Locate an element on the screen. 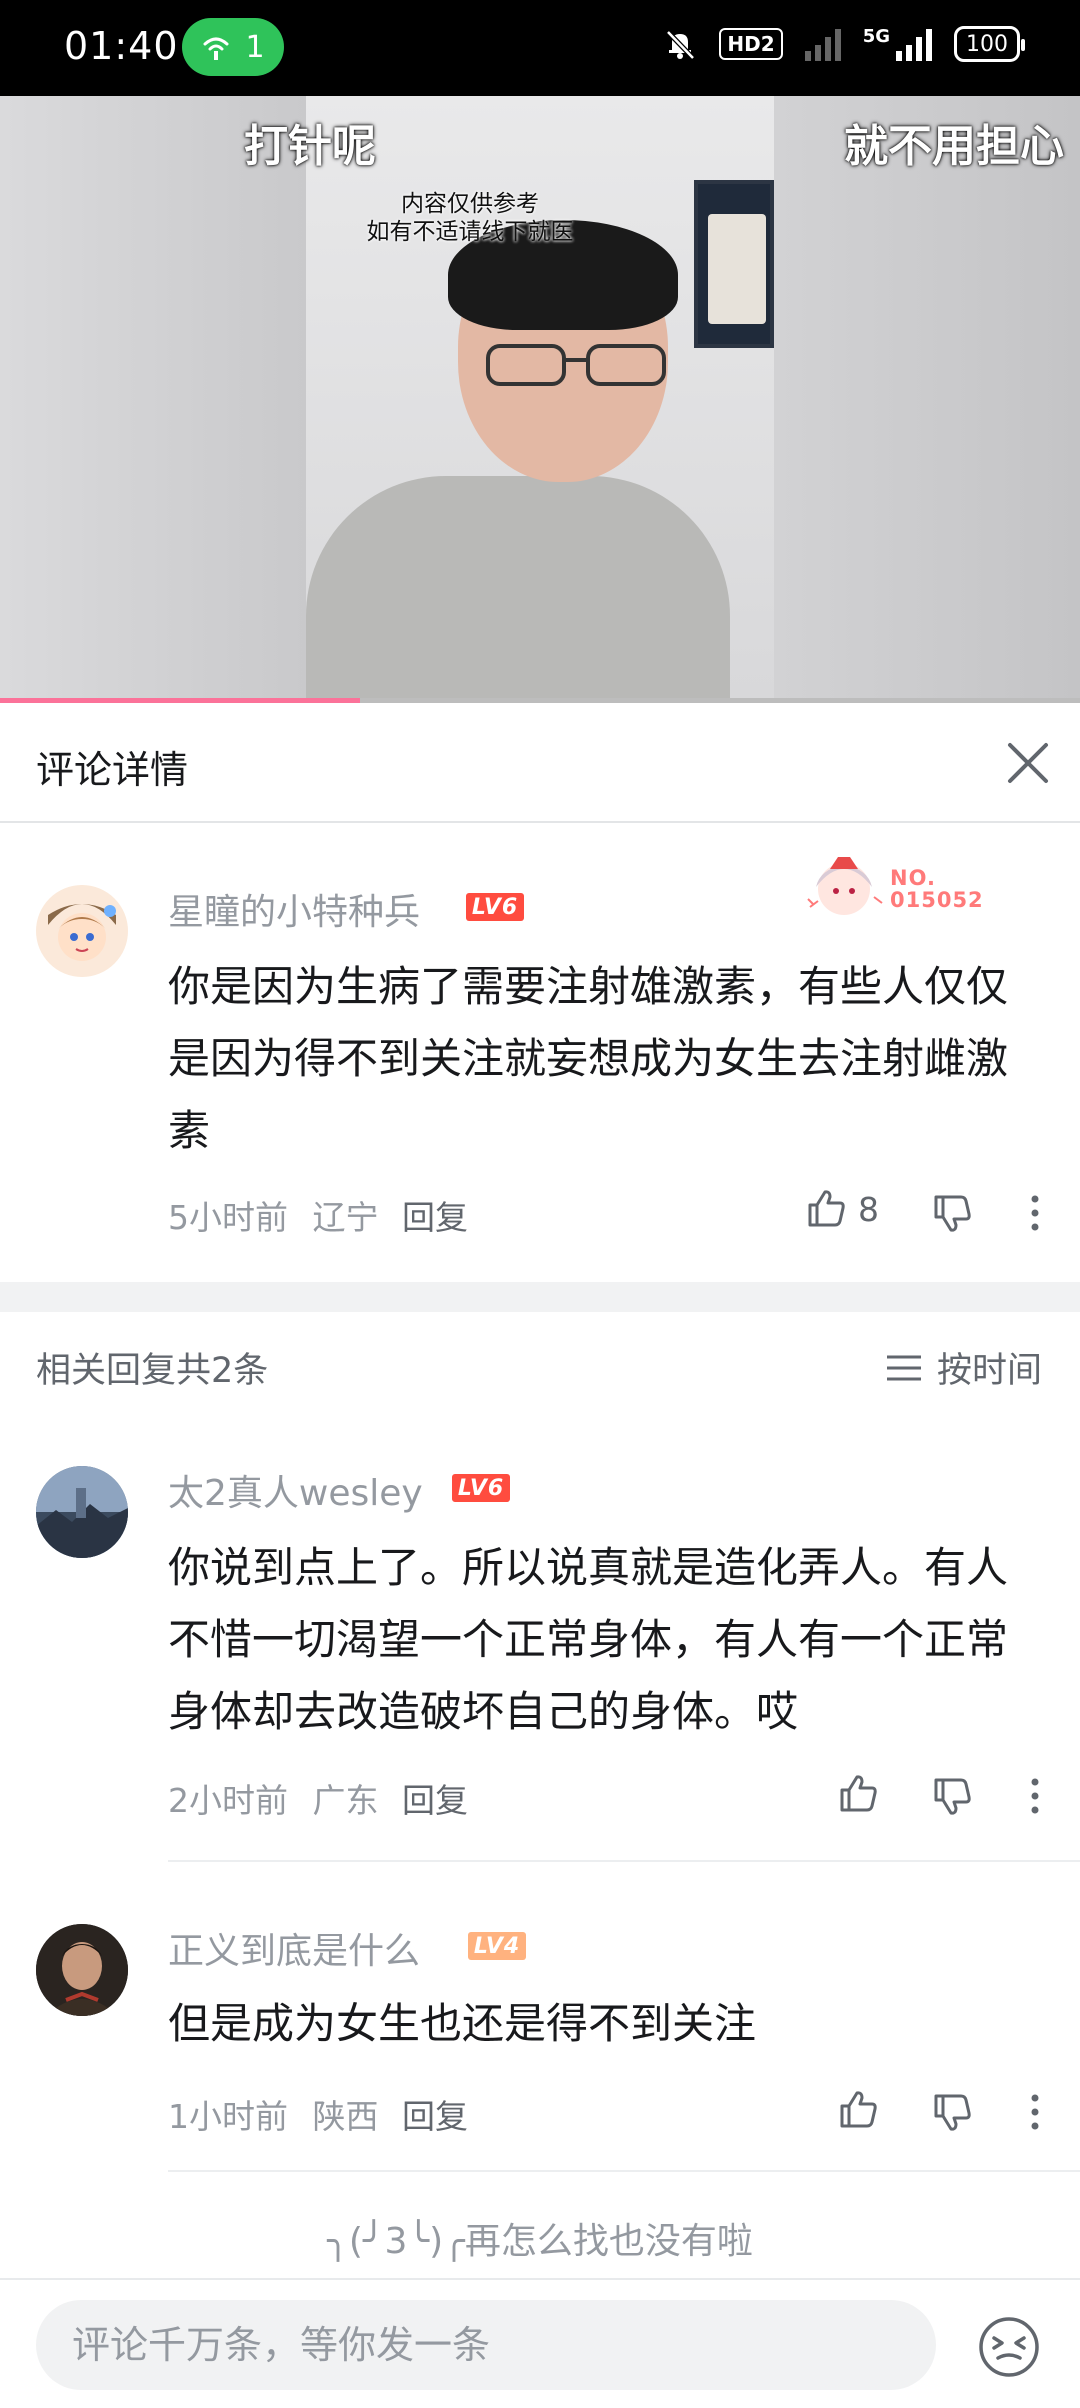  sort-toggle: 按时间 is located at coordinates (963, 1367).